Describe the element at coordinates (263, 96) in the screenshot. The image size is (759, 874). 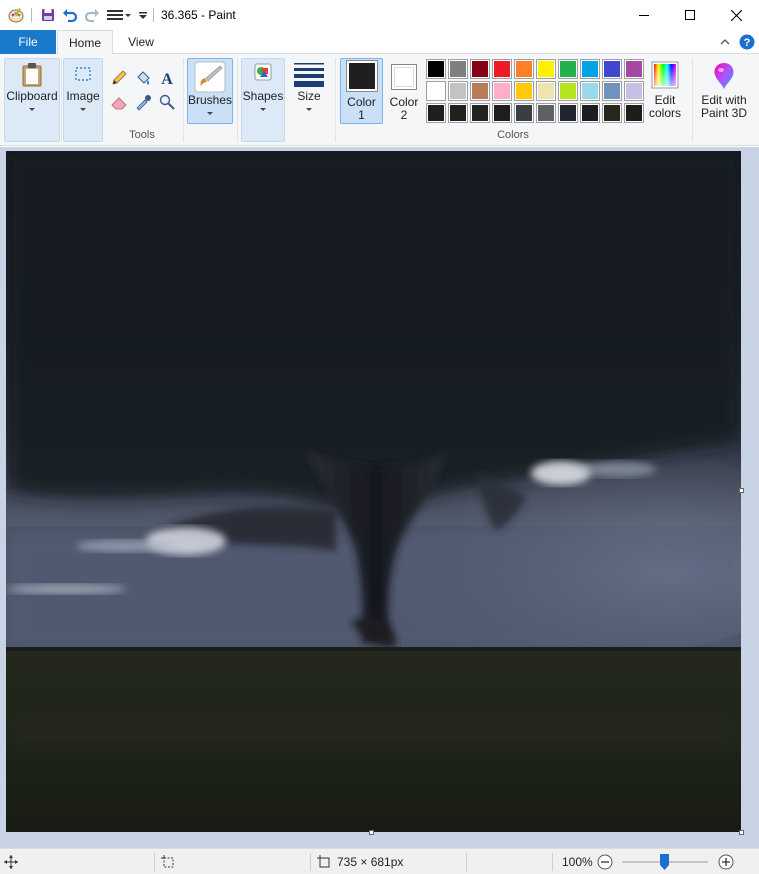
I see `shapes-label: Shapes` at that location.